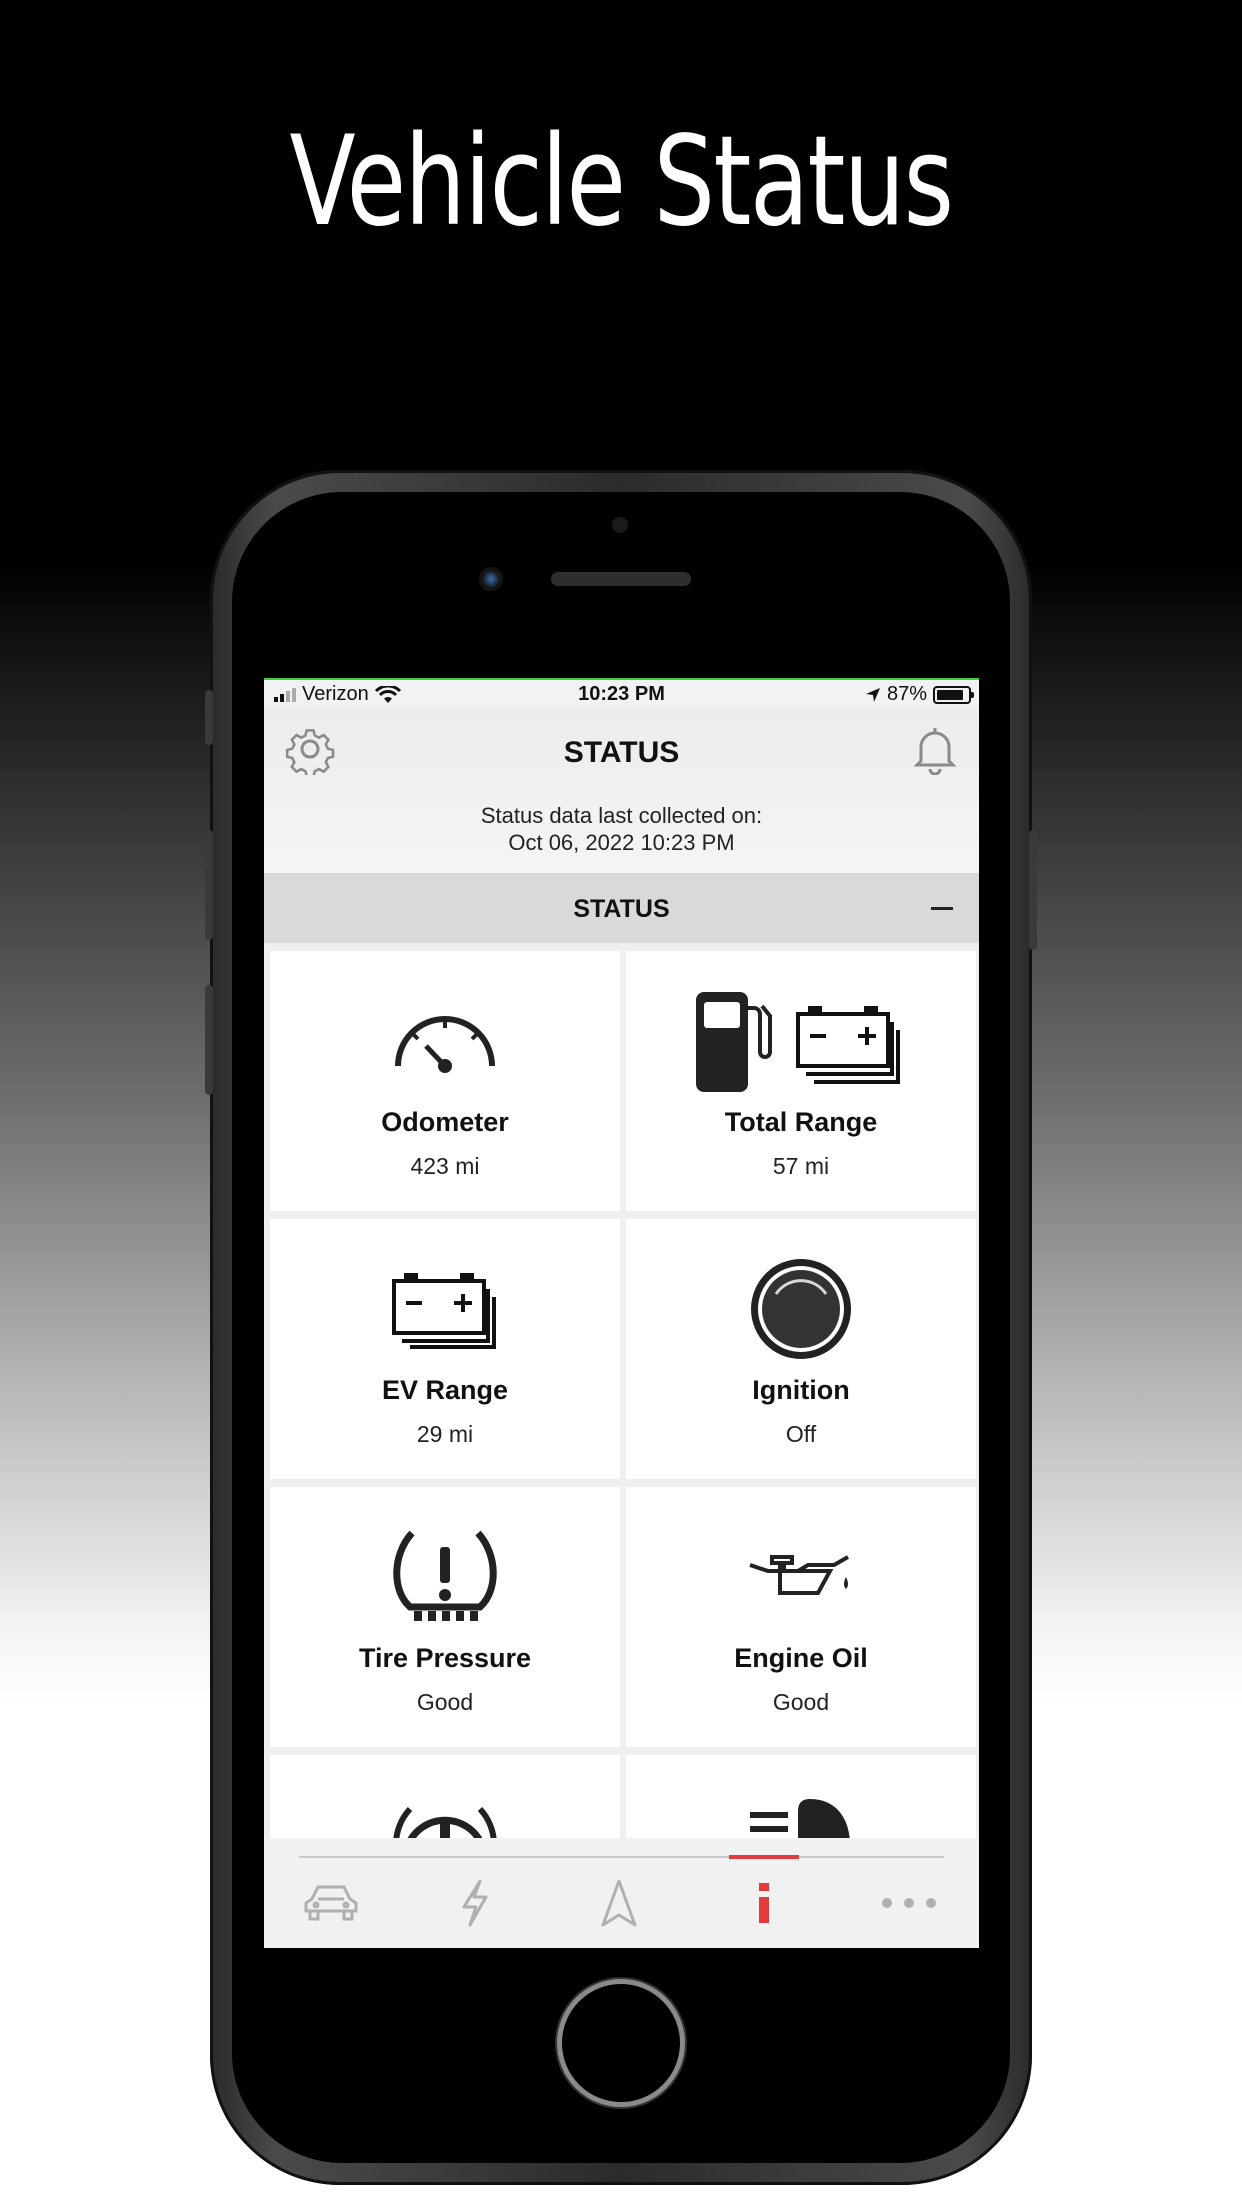 The image size is (1242, 2208). I want to click on tile-tire-pressure: Tire Pressure Good, so click(445, 1617).